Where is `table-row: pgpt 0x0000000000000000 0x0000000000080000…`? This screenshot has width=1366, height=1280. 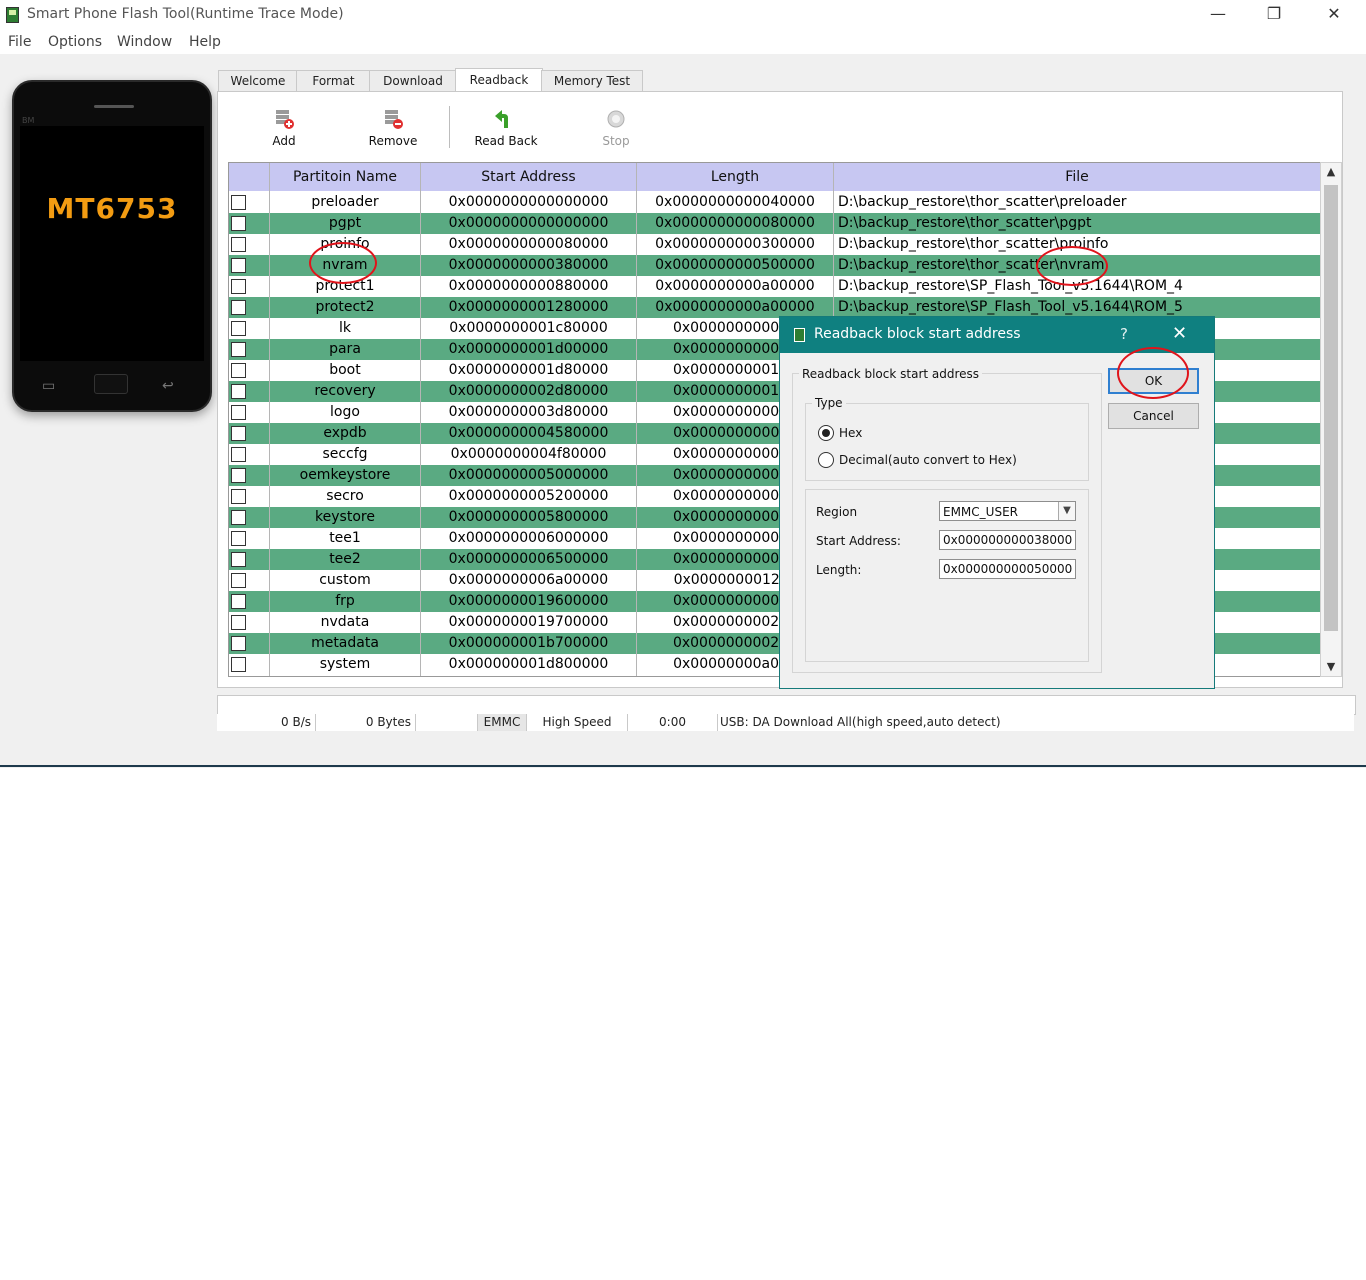 table-row: pgpt 0x0000000000000000 0x0000000000080000… is located at coordinates (774, 223).